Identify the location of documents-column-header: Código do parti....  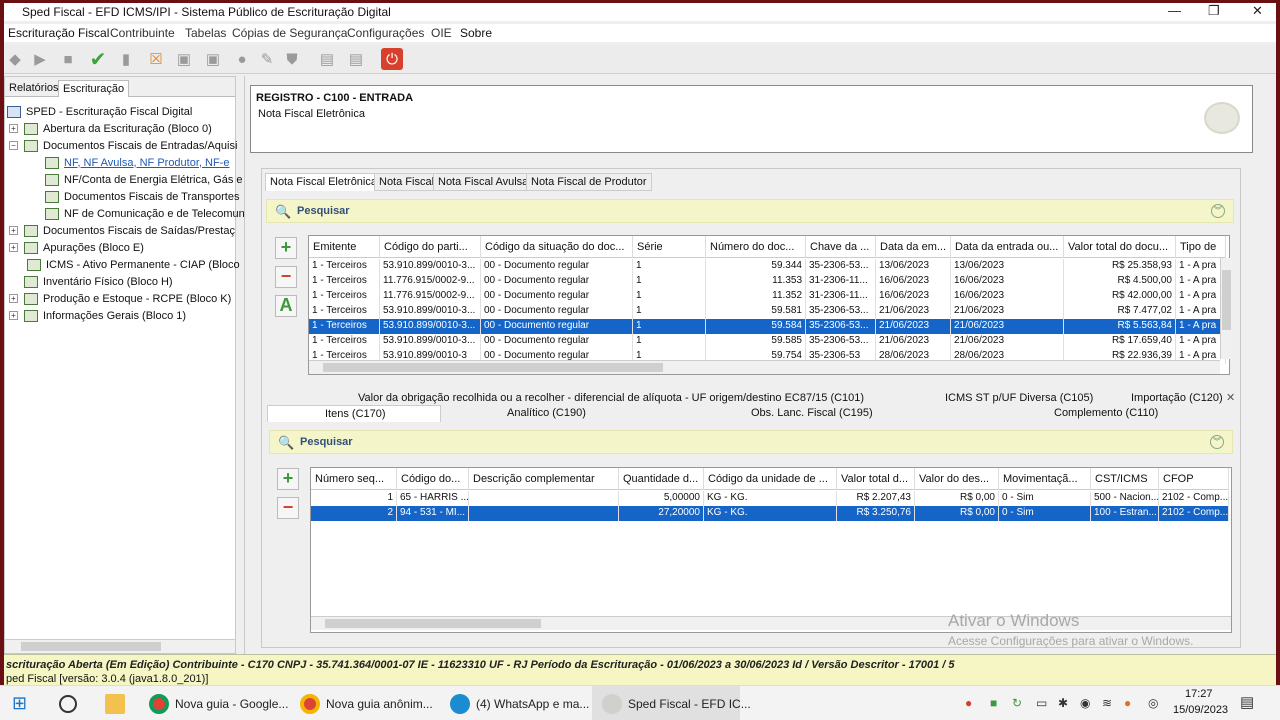
(430, 247).